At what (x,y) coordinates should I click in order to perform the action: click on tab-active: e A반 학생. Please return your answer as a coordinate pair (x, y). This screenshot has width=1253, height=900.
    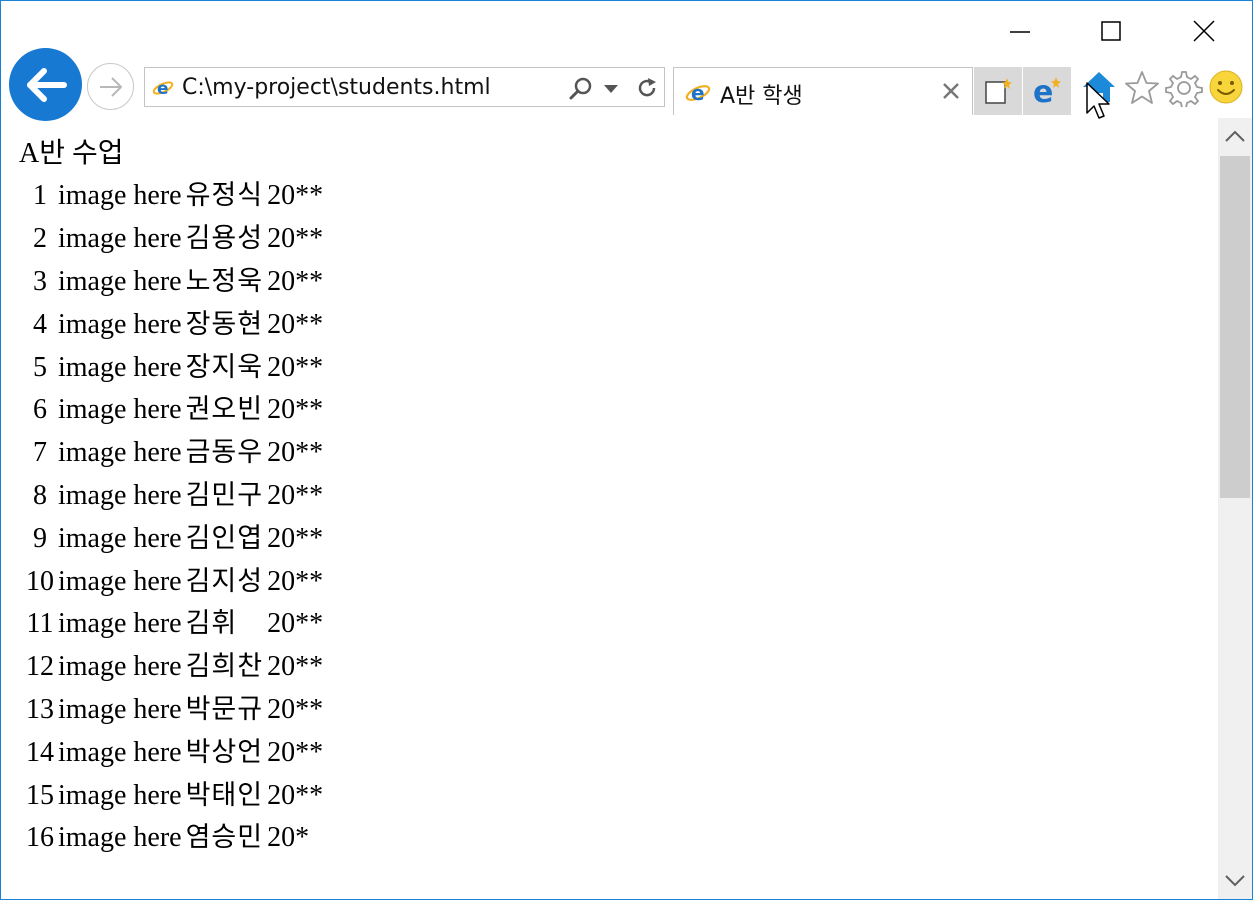
    Looking at the image, I should click on (823, 91).